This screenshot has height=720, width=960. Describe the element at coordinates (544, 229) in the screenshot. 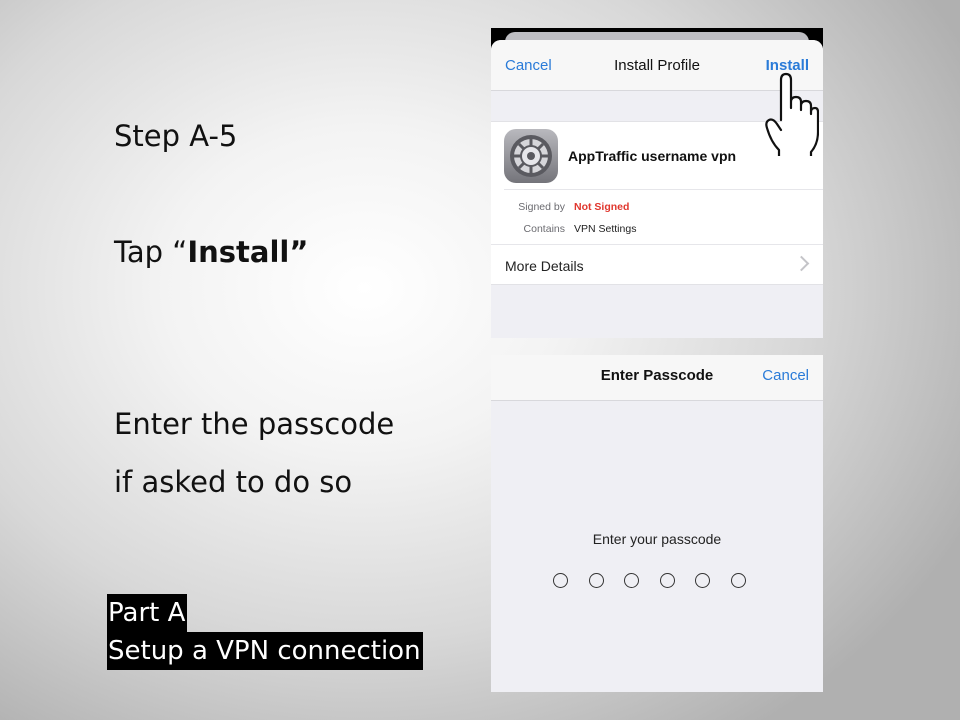

I see `contains-label: Contains` at that location.